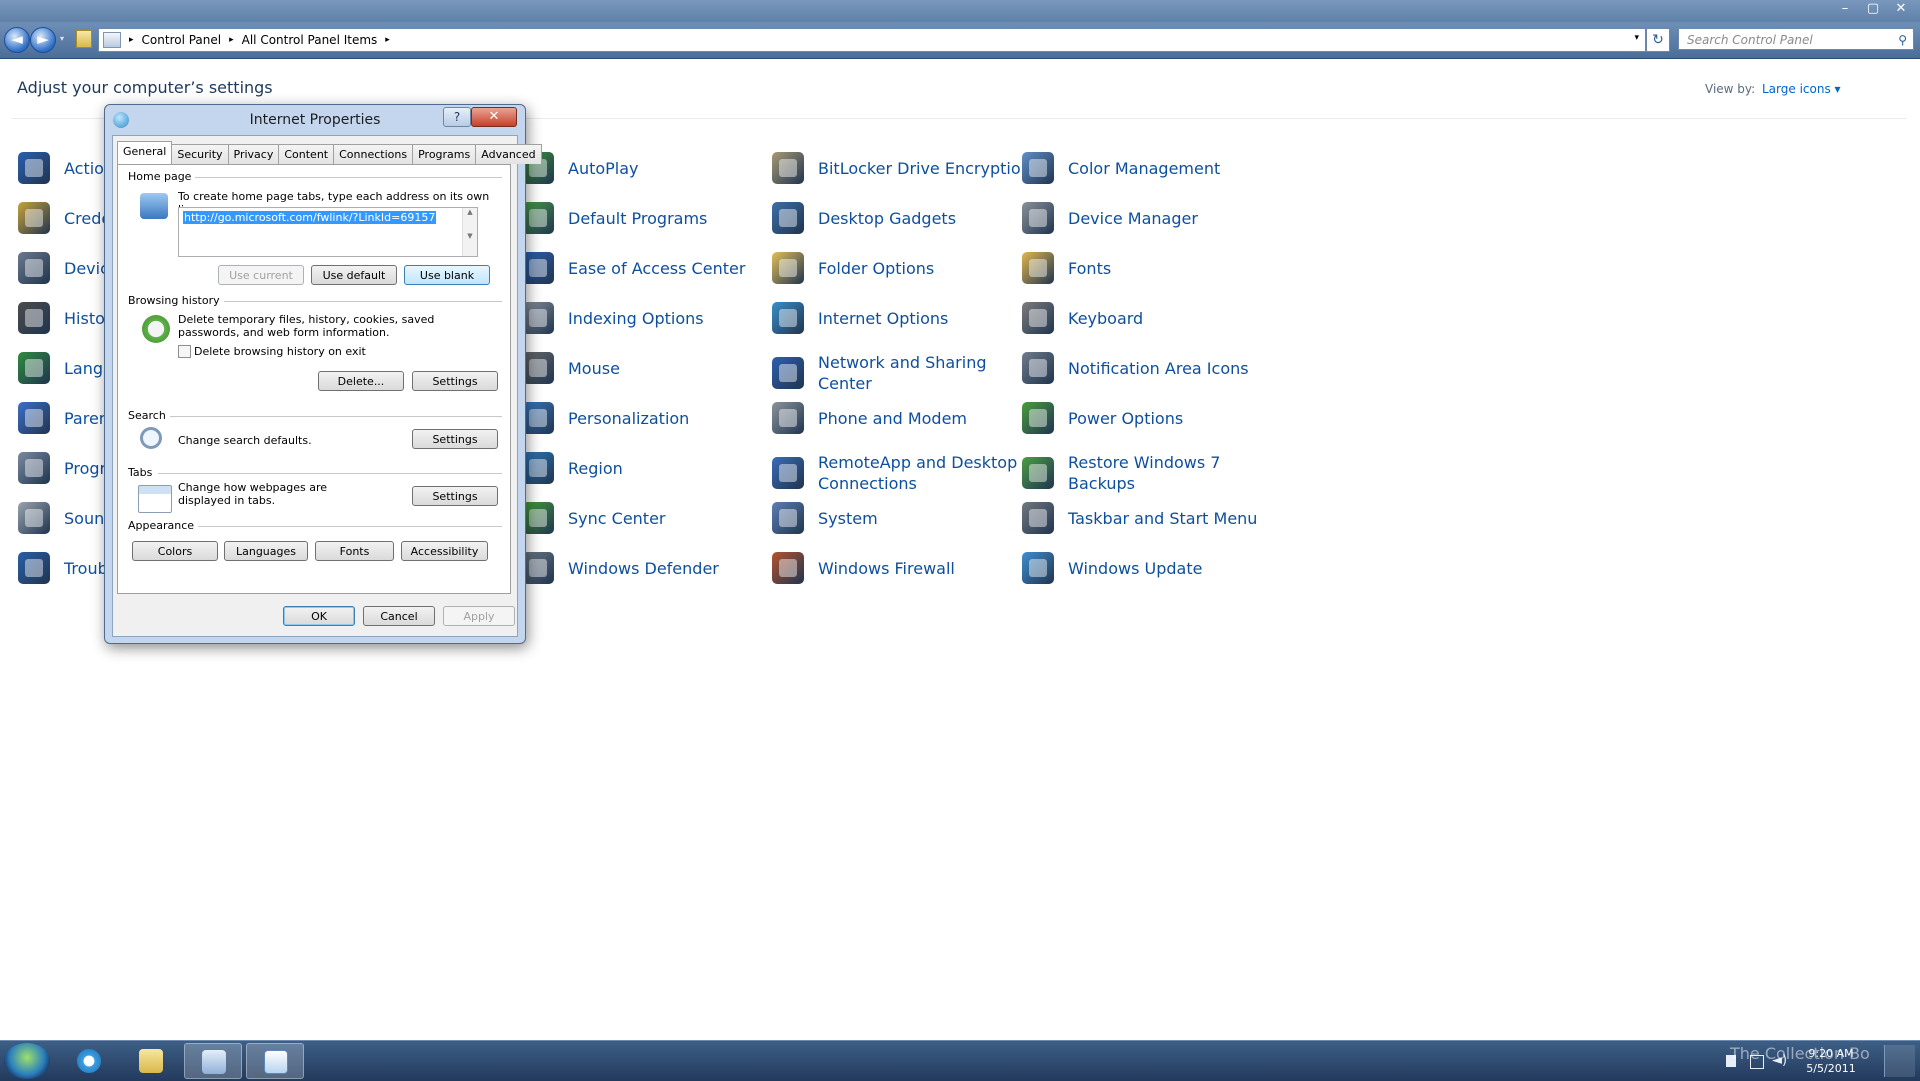 The image size is (1920, 1081). What do you see at coordinates (605, 418) in the screenshot?
I see `cp-item: Personalization` at bounding box center [605, 418].